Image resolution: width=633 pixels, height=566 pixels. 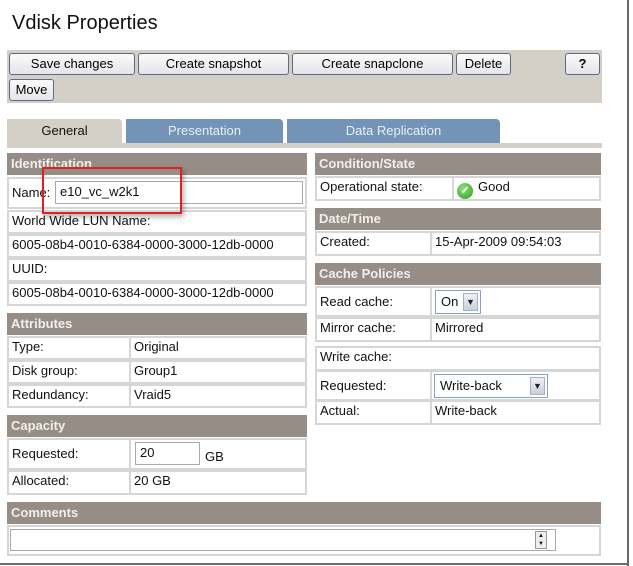 What do you see at coordinates (541, 540) in the screenshot?
I see `comments-scrollbar: ▲ ▼` at bounding box center [541, 540].